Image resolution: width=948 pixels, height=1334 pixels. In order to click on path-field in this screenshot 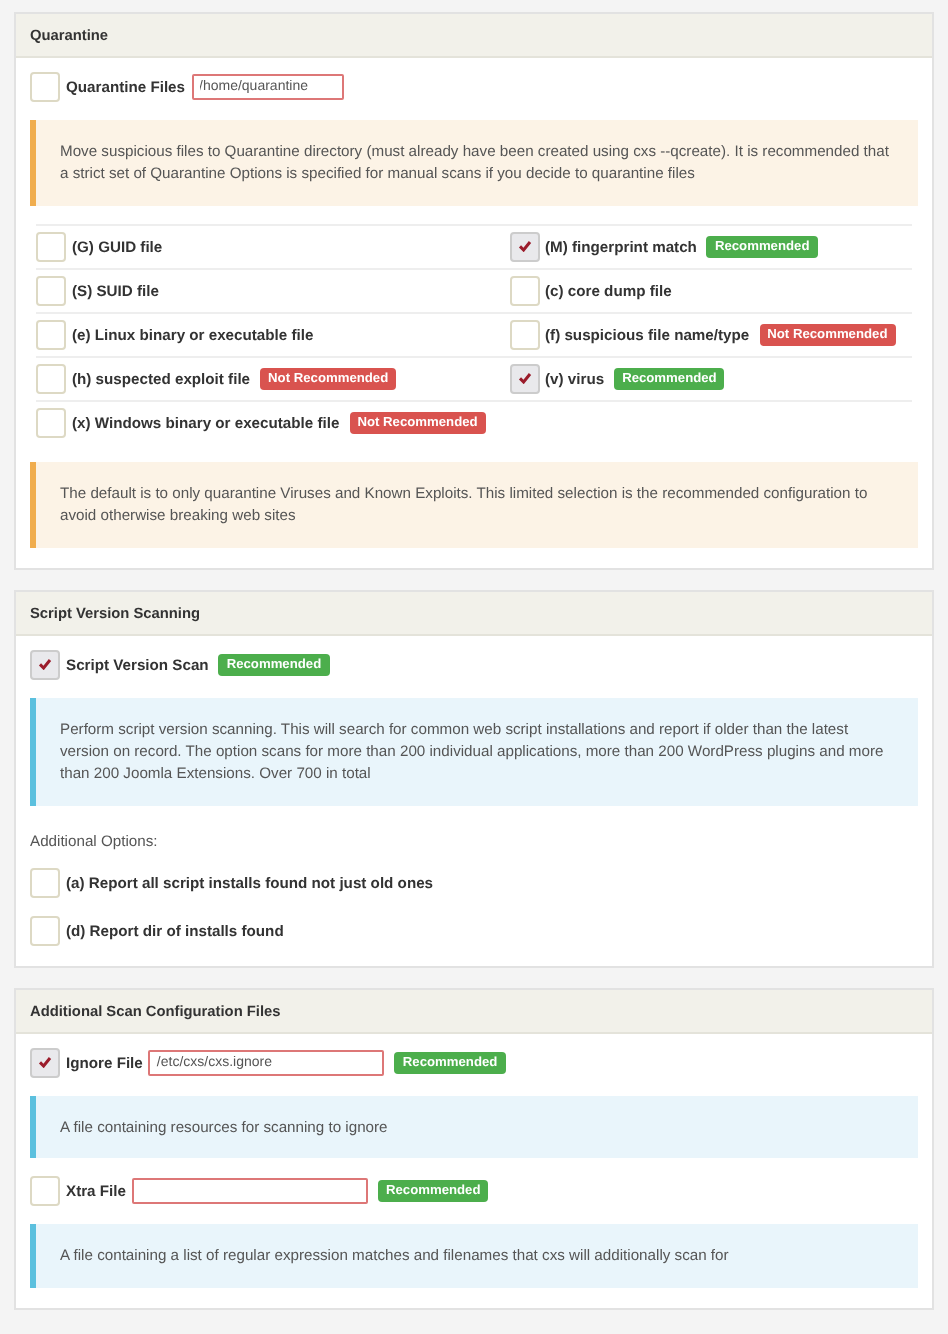, I will do `click(249, 1191)`.